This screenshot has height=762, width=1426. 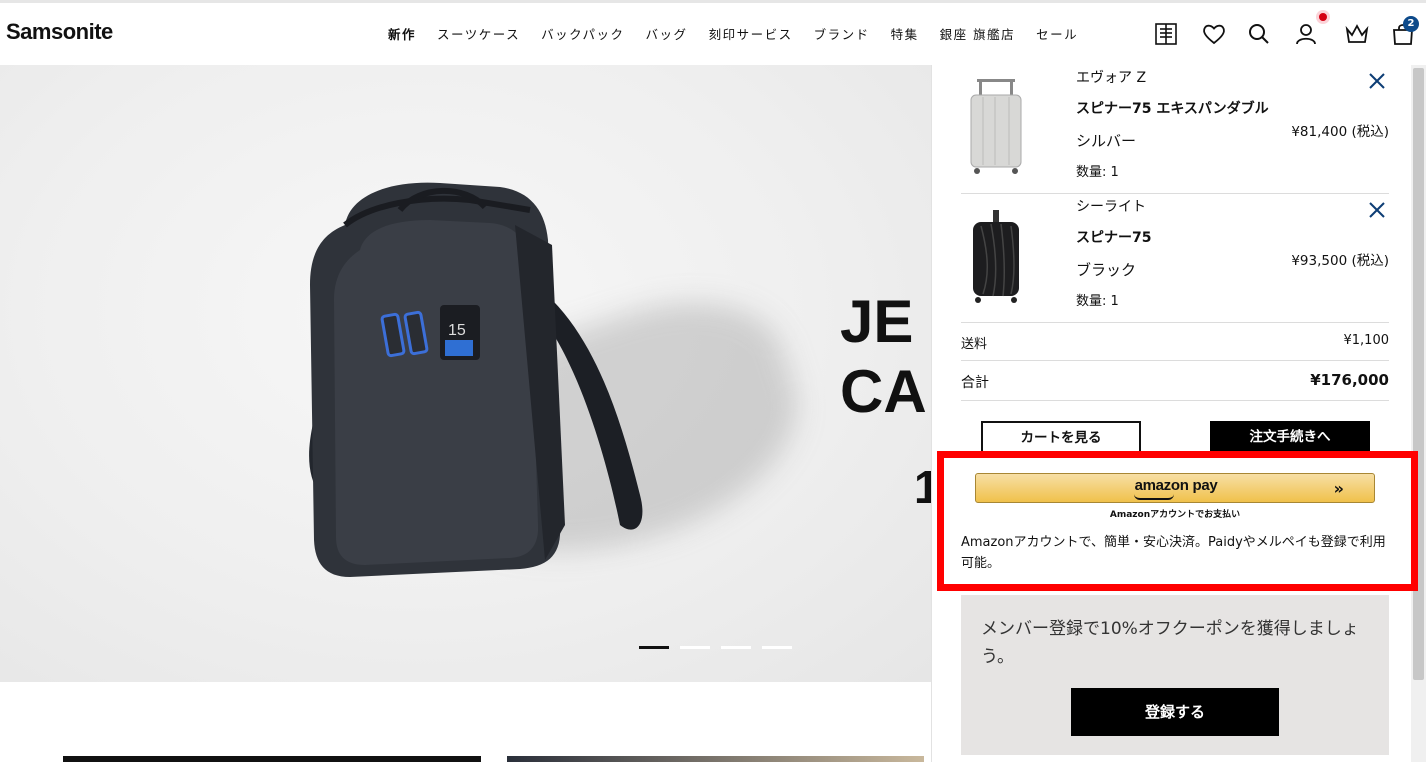 I want to click on amazon-smile-icon, so click(x=1154, y=497).